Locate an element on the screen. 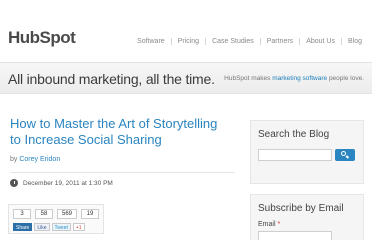 The width and height of the screenshot is (372, 240). share-buttons: Share Like Tweet +1 is located at coordinates (50, 227).